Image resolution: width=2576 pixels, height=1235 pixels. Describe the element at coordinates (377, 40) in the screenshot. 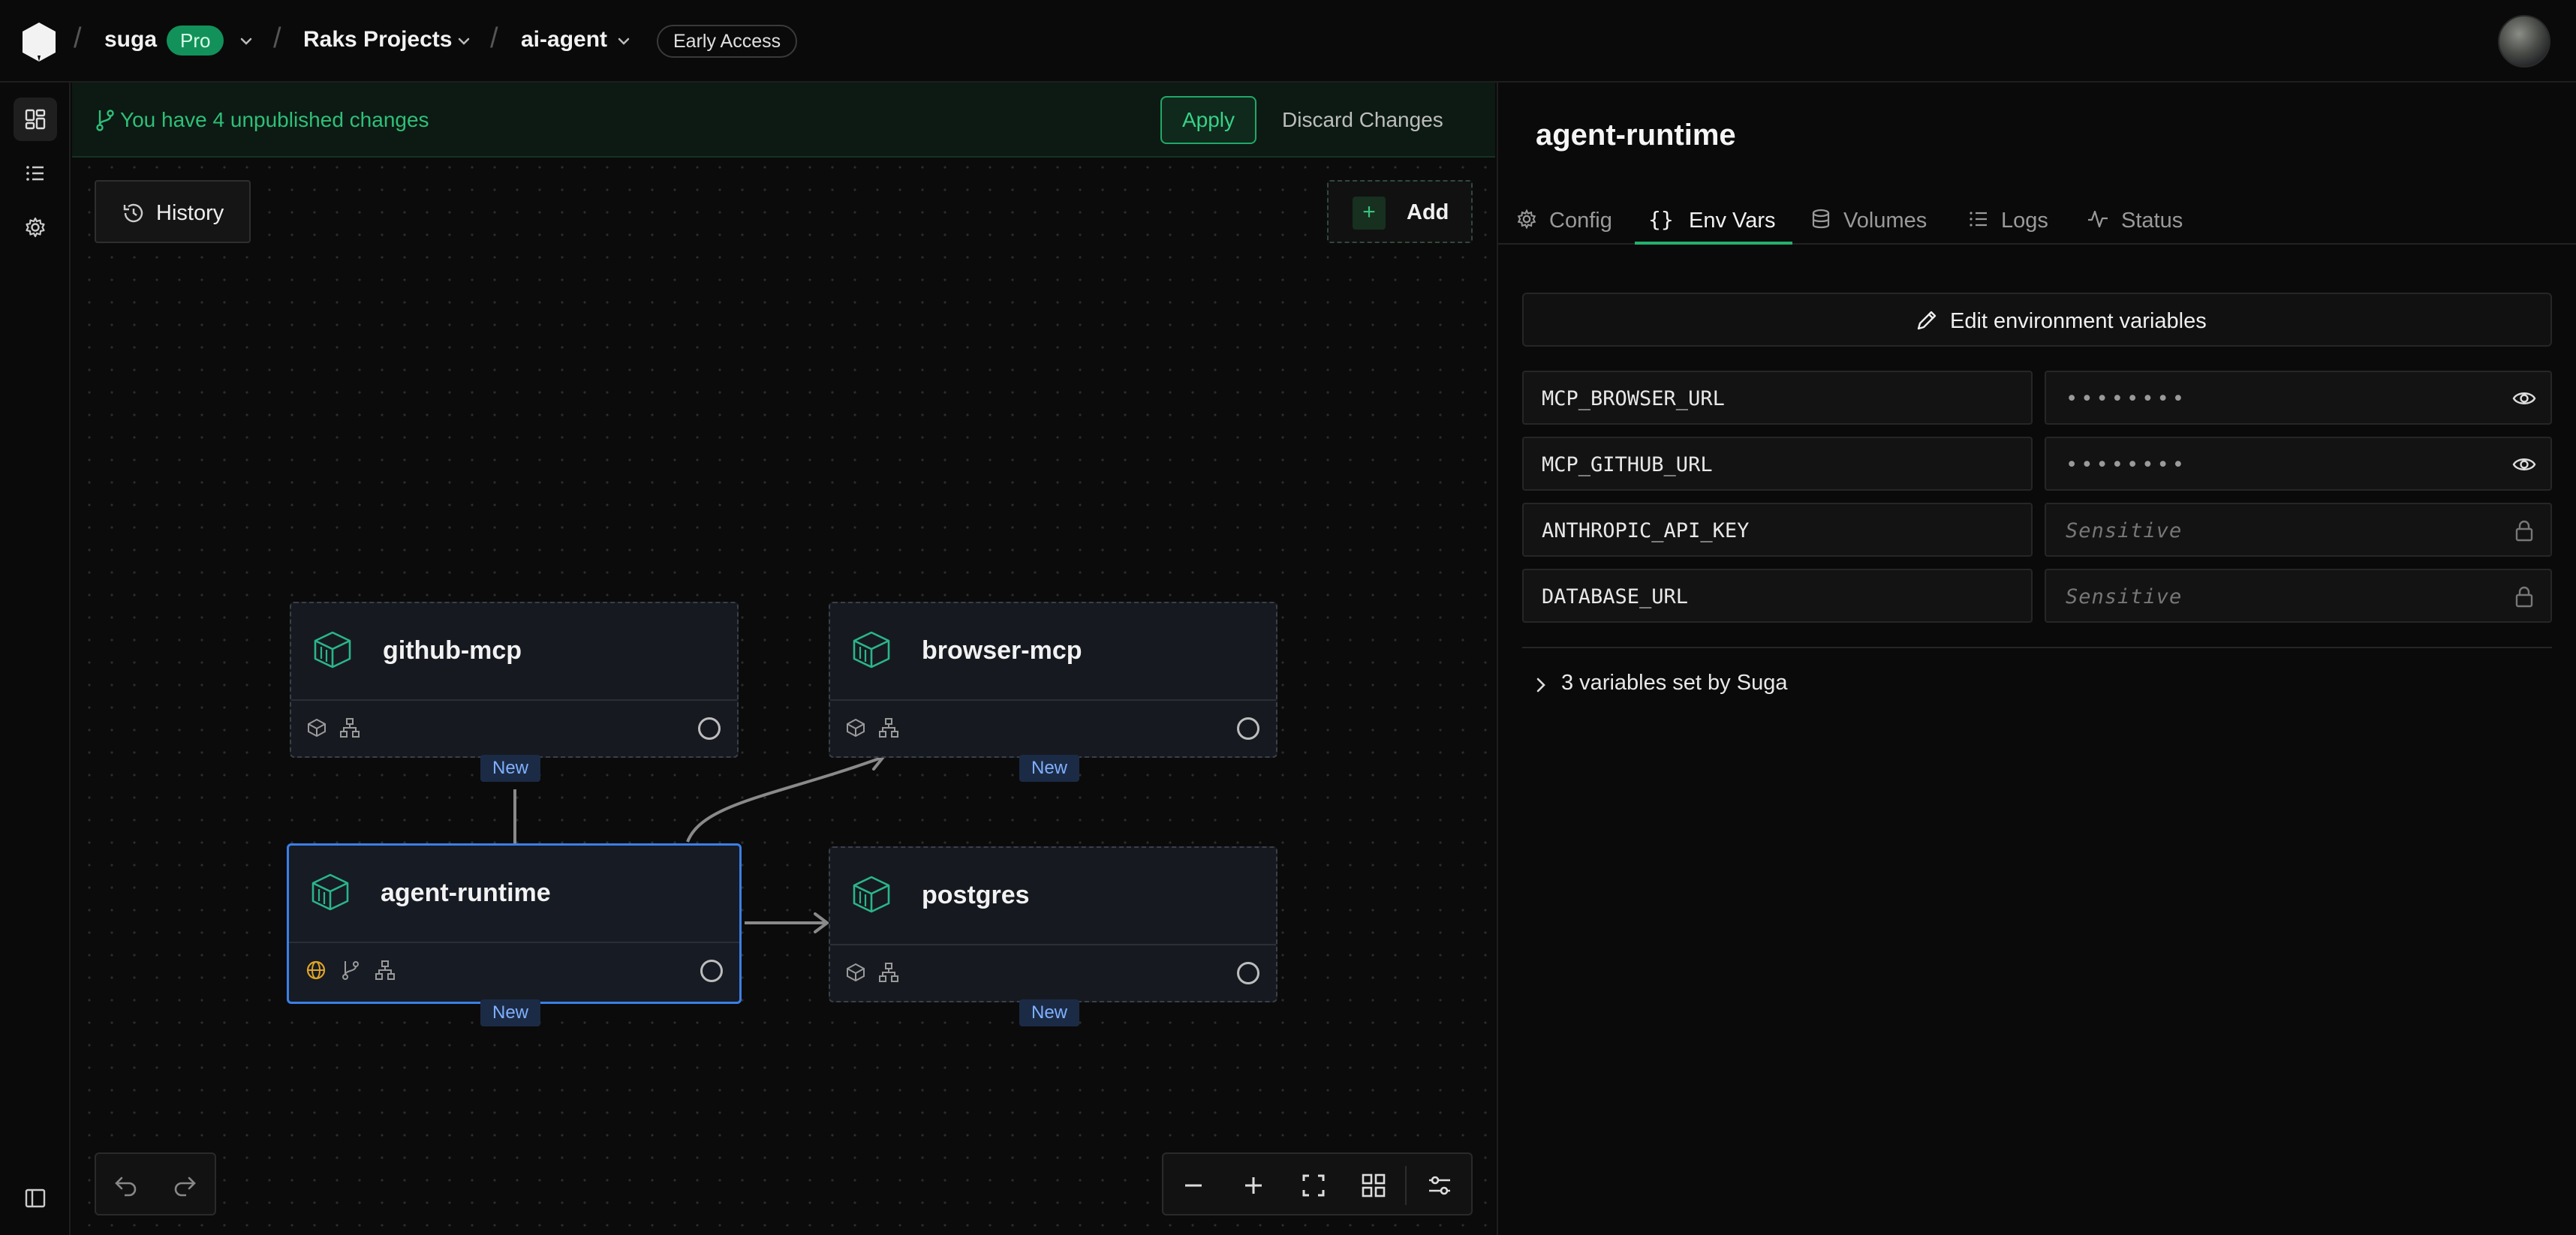

I see `project-name: Raks Projects` at that location.